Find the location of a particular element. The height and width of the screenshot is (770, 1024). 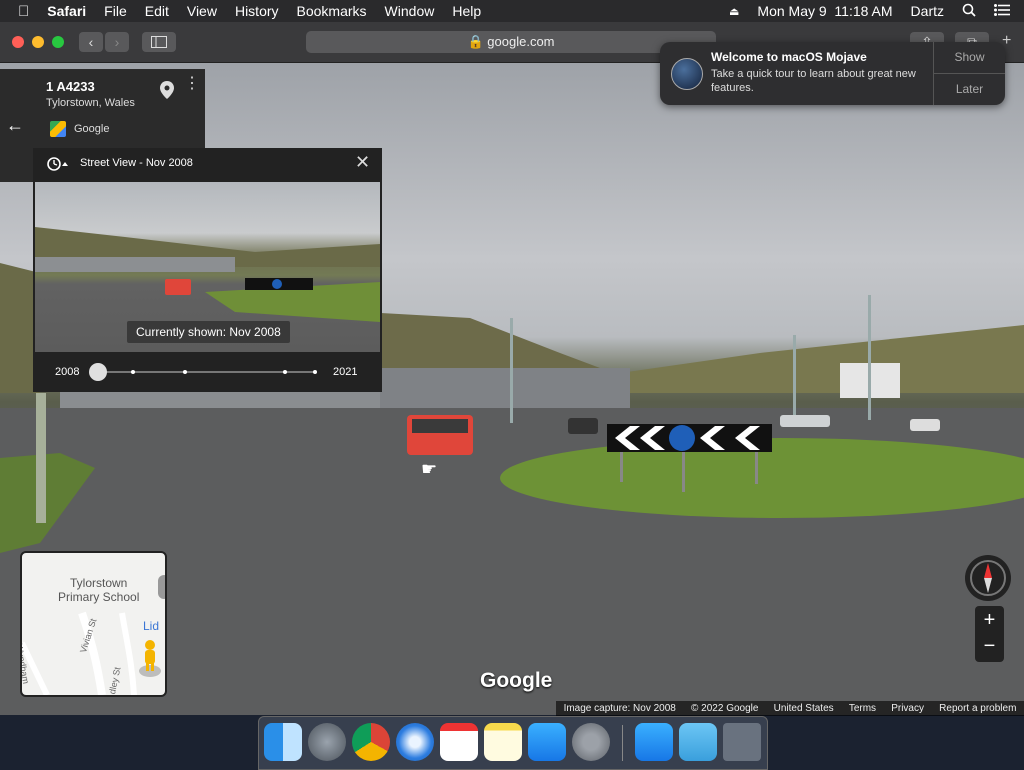

app-store-icon is located at coordinates (547, 742).